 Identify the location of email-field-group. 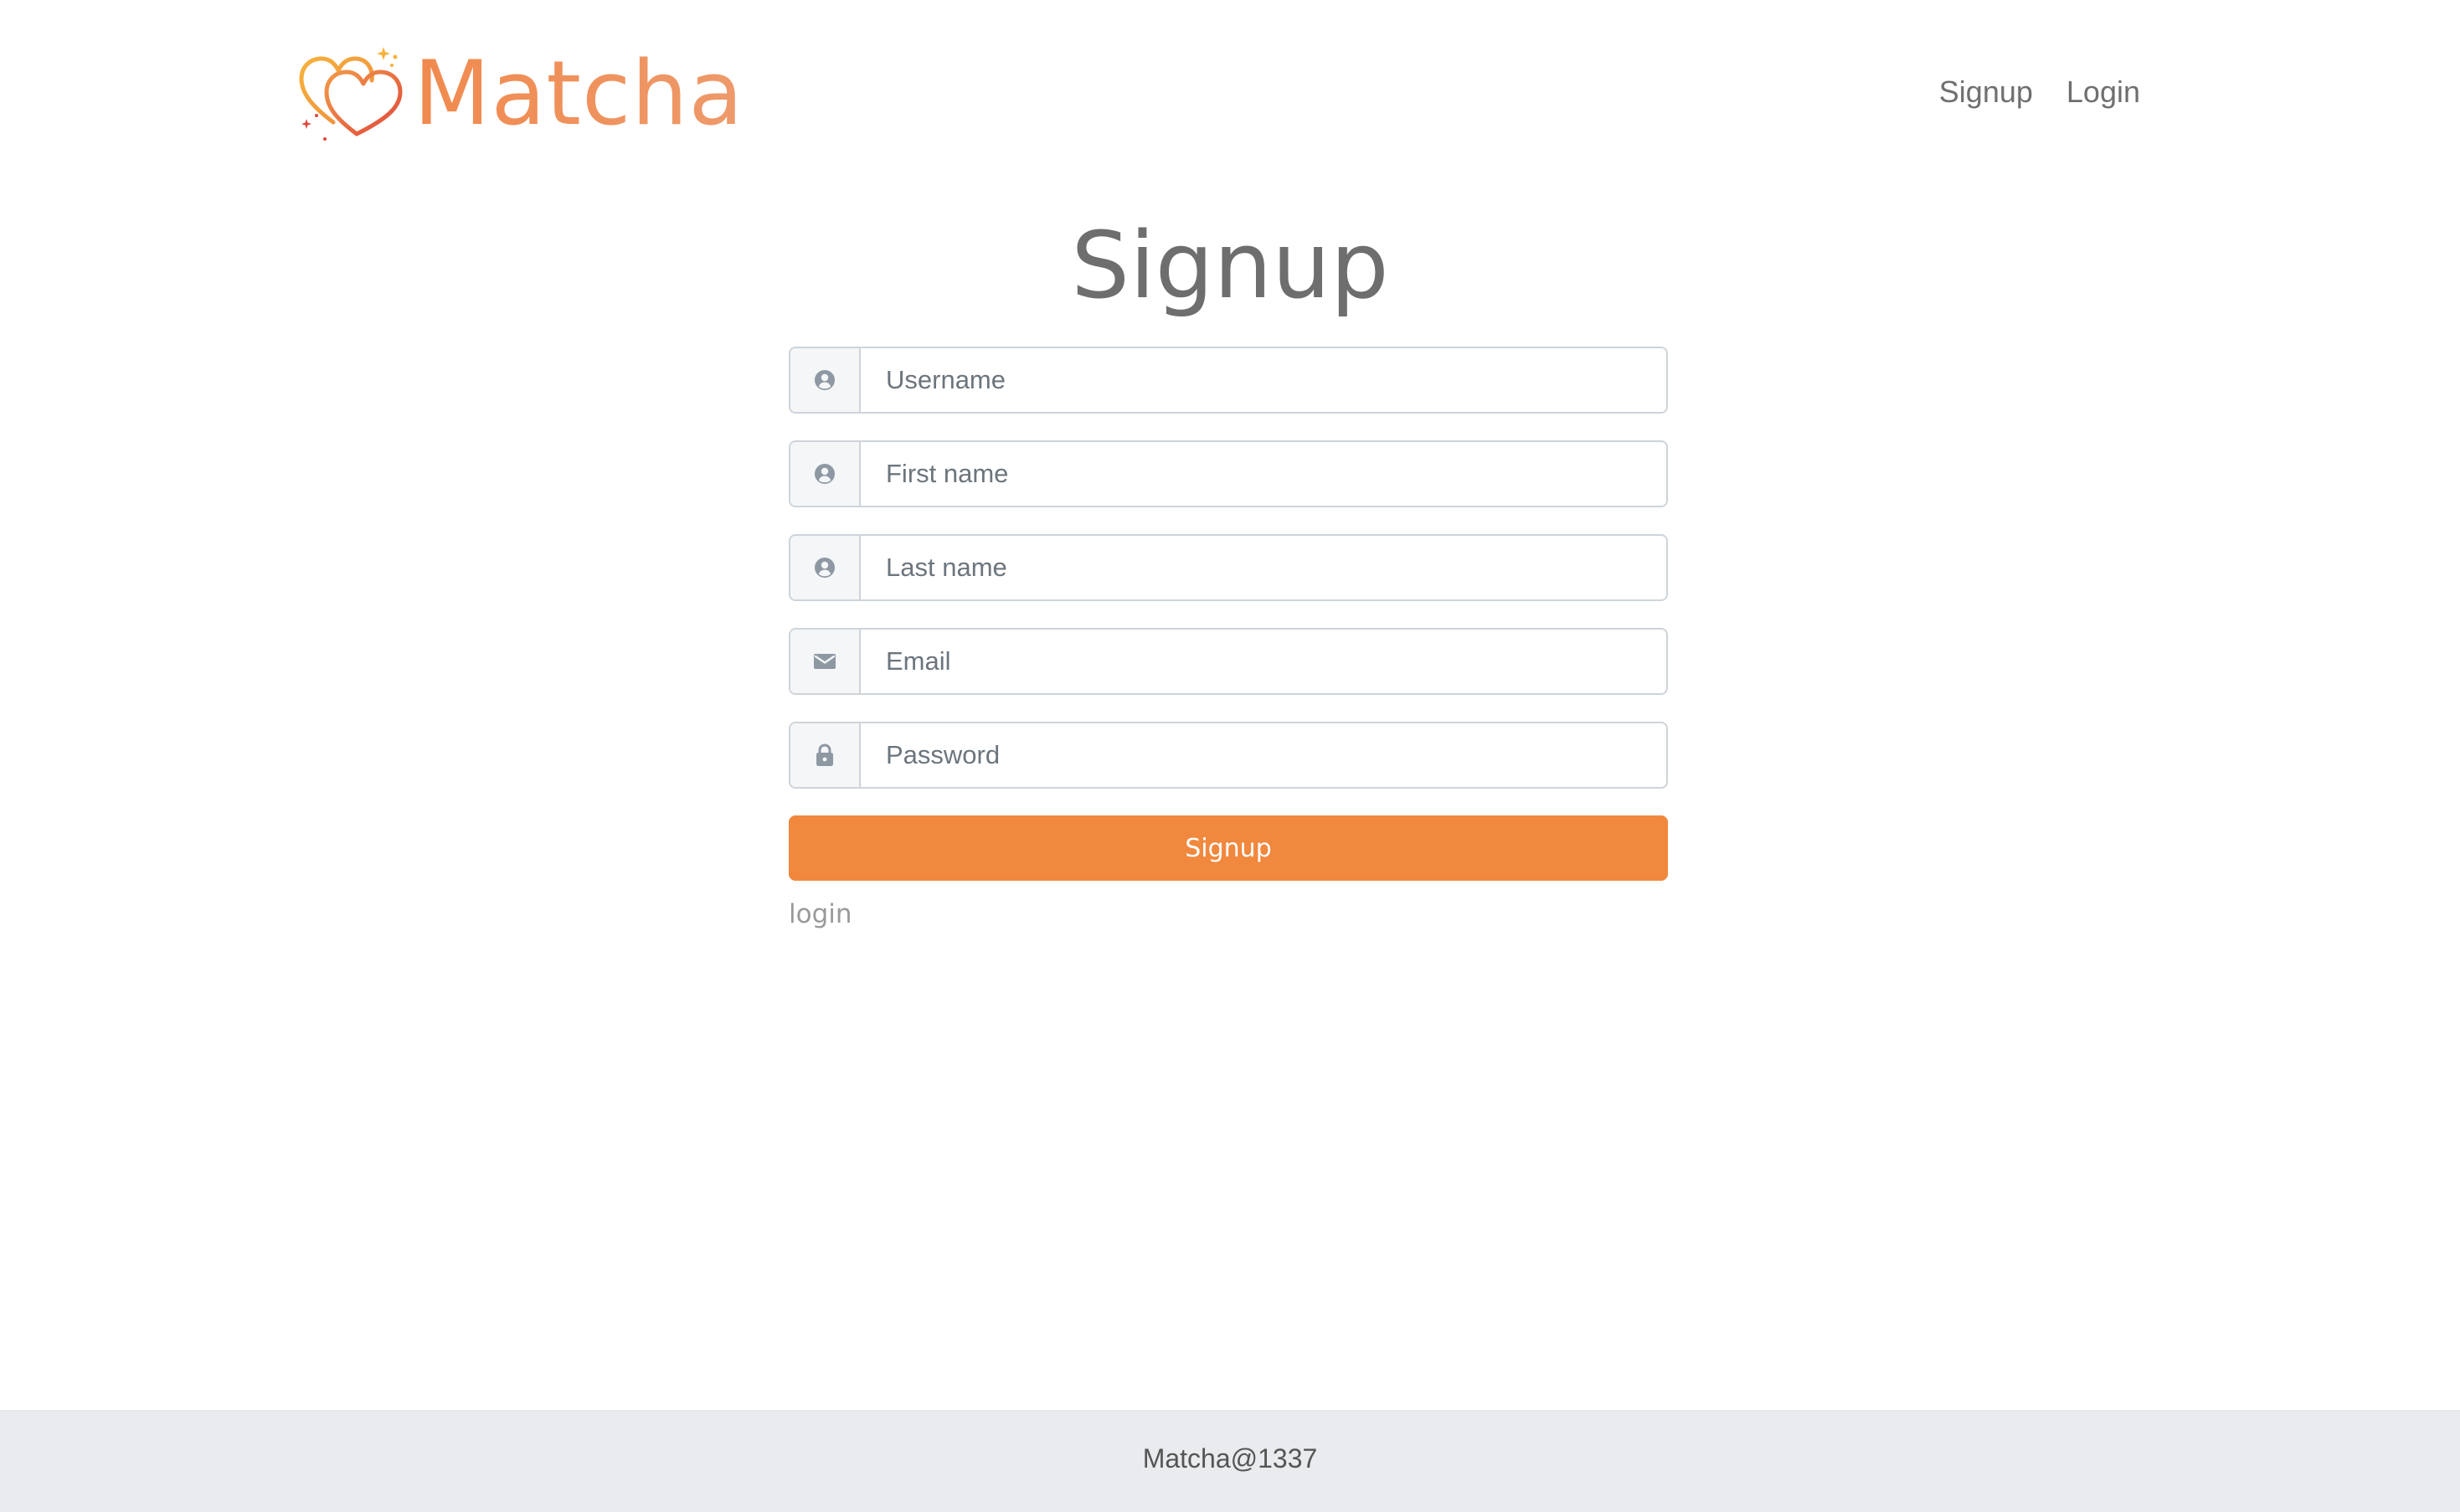
(1228, 661).